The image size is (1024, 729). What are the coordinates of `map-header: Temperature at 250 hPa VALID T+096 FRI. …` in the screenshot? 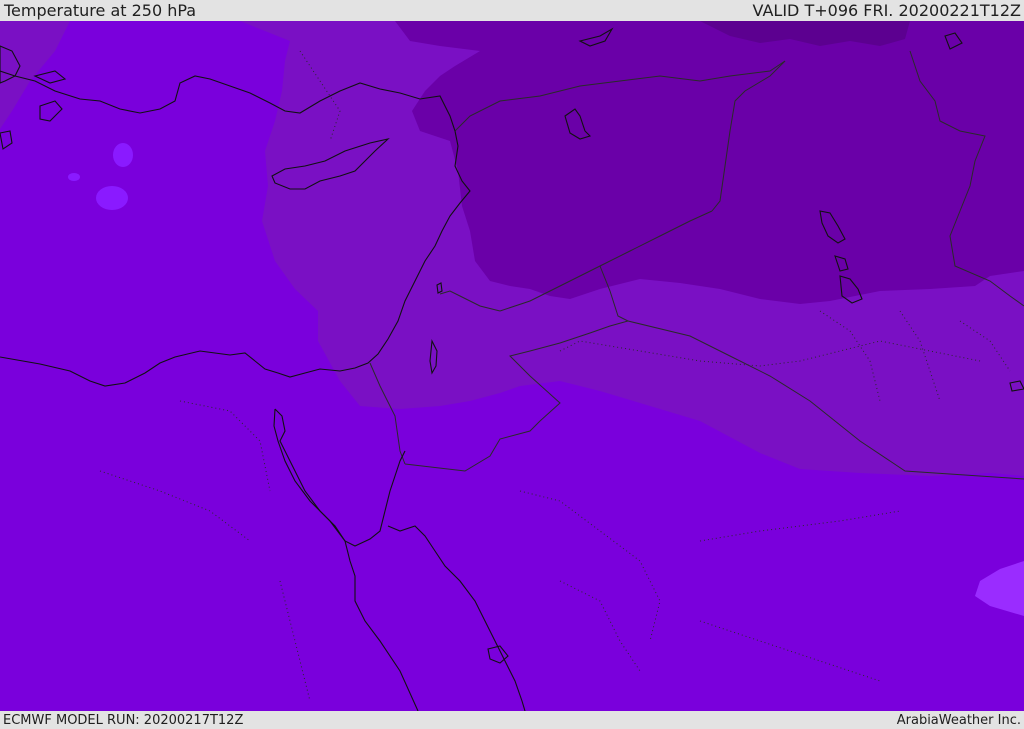 It's located at (512, 10).